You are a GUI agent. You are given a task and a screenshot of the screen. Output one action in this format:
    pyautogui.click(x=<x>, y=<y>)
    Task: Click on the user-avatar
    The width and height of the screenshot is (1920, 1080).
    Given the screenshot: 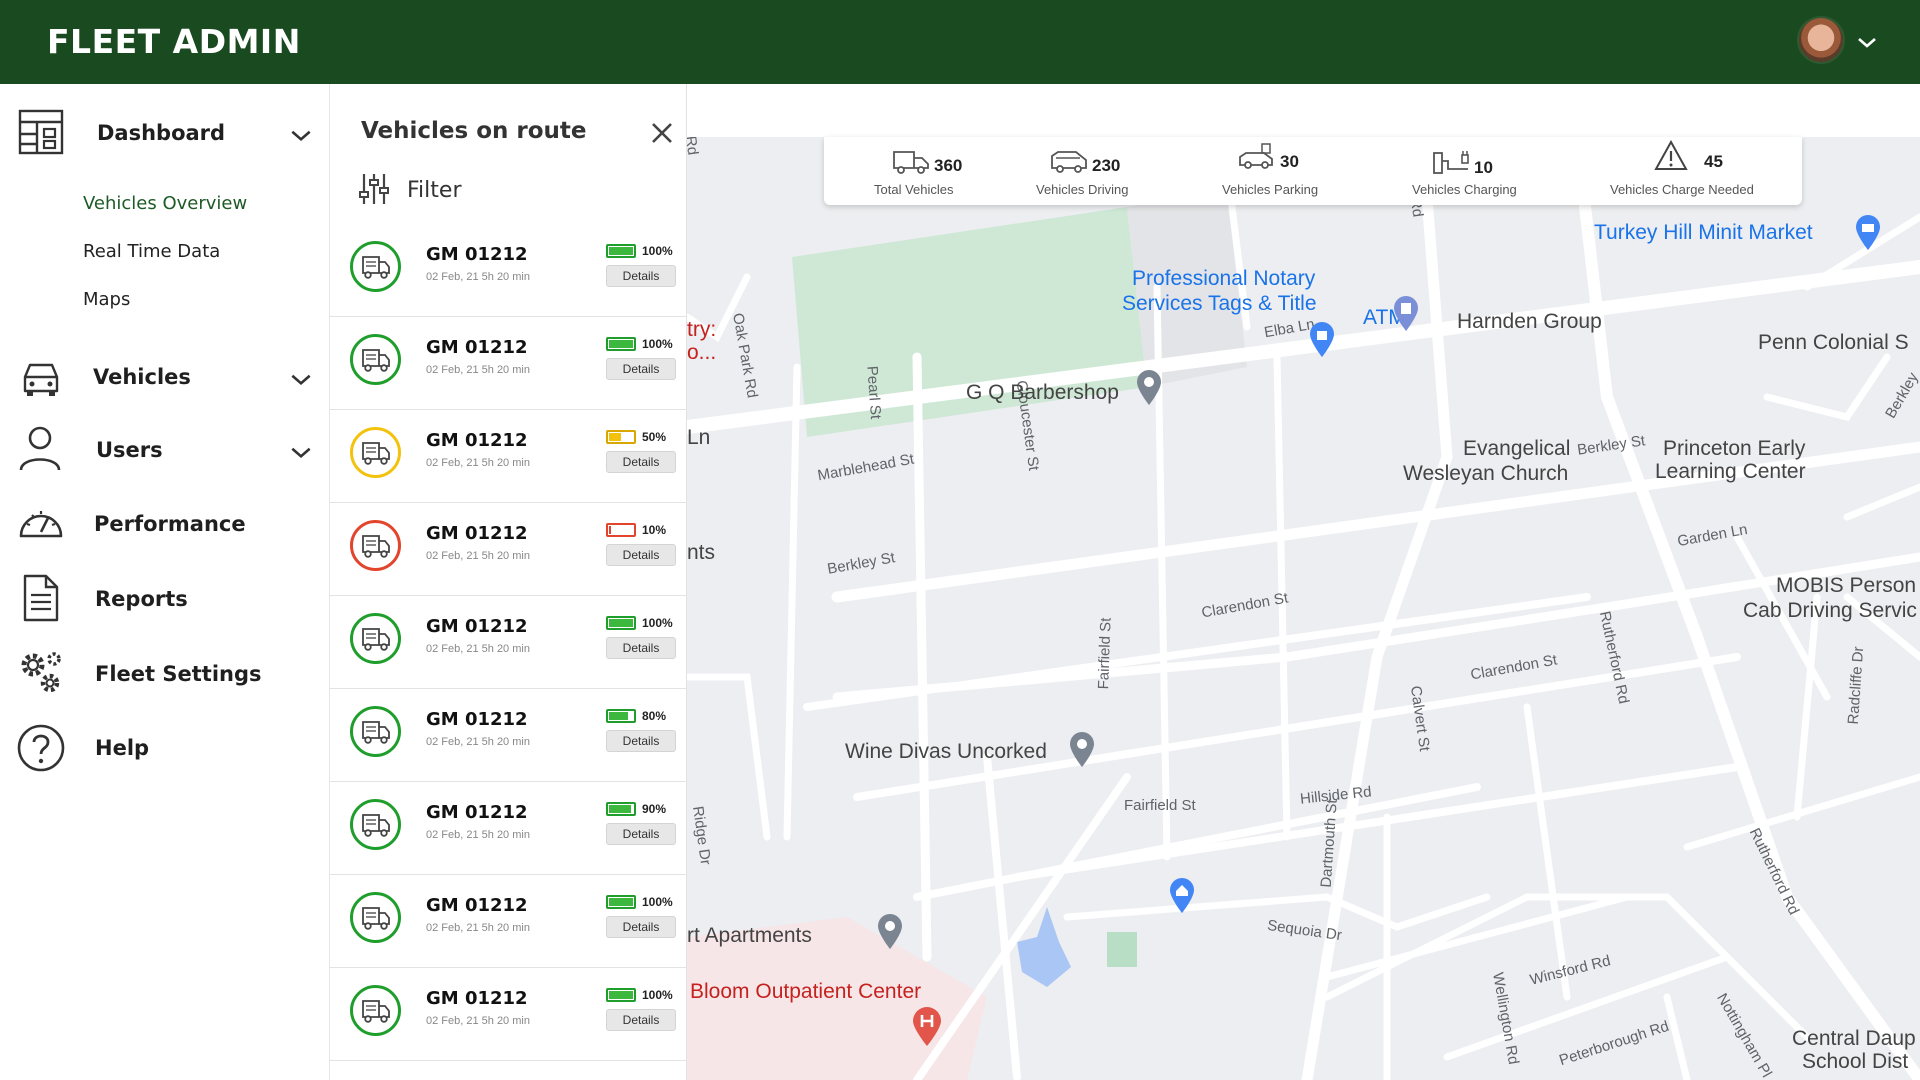 What is the action you would take?
    pyautogui.click(x=1821, y=40)
    